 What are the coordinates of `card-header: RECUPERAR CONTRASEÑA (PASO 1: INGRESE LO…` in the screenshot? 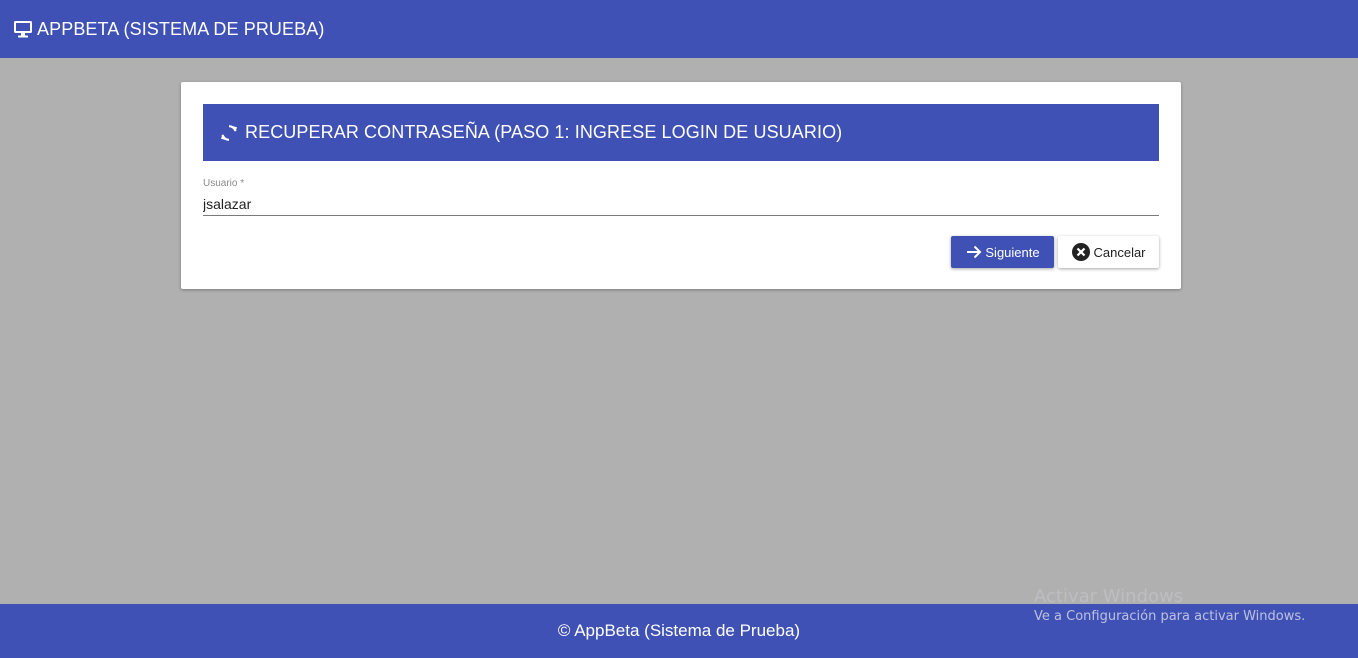 It's located at (681, 132).